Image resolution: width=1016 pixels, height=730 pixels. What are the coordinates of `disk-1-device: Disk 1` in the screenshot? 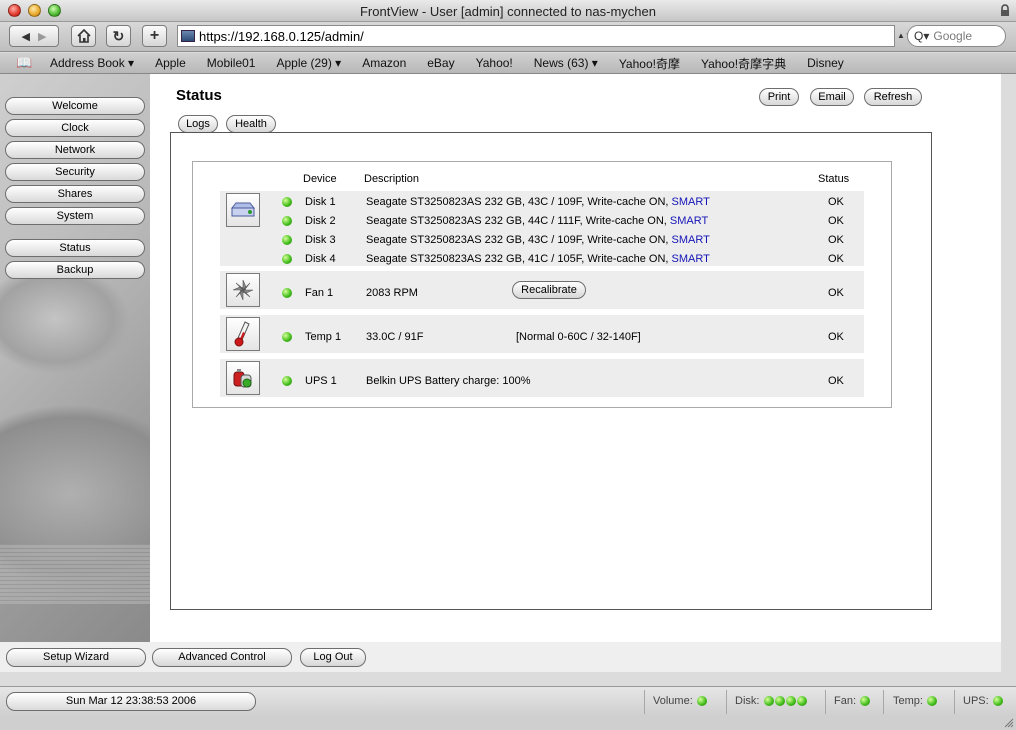 It's located at (320, 202).